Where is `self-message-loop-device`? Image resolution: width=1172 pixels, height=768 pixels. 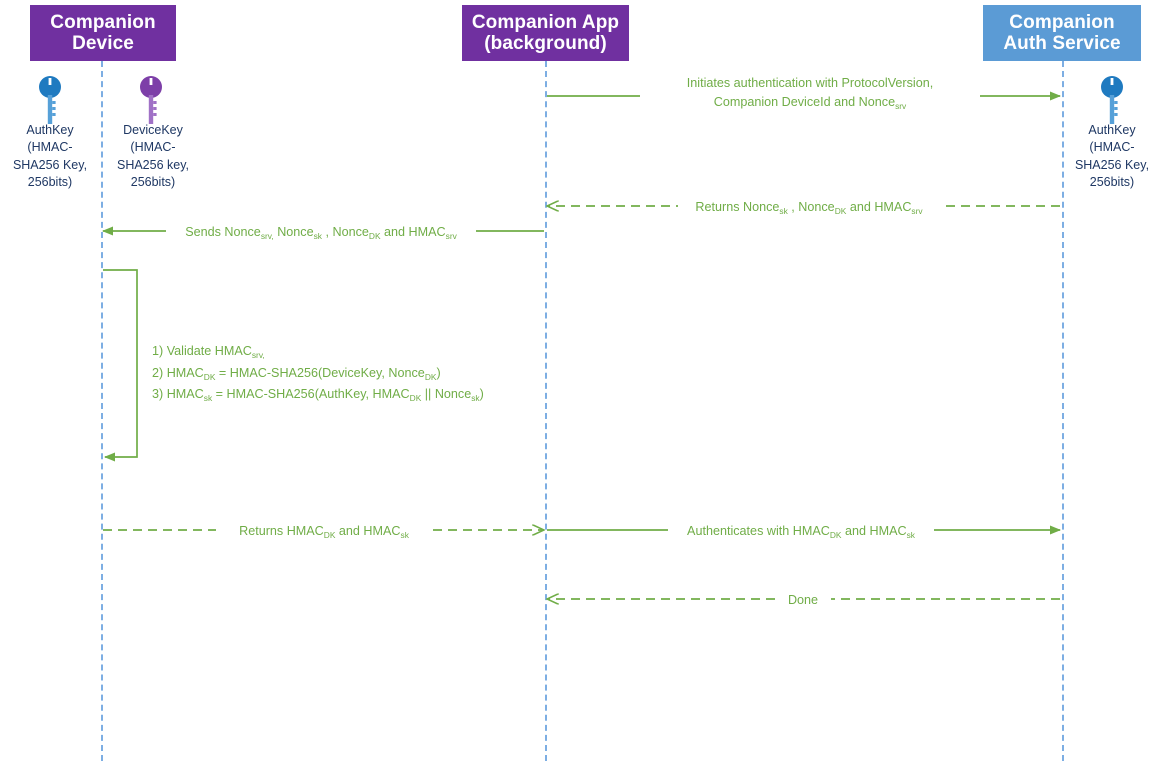
self-message-loop-device is located at coordinates (120, 365).